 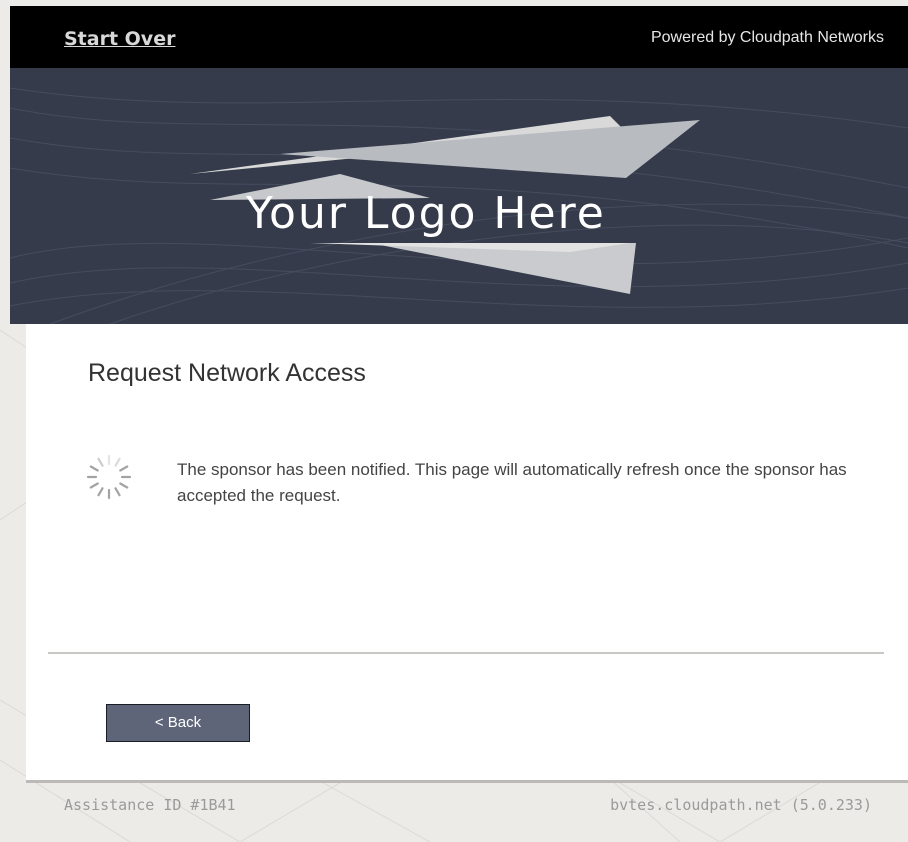 What do you see at coordinates (109, 477) in the screenshot?
I see `loading-spinner-icon` at bounding box center [109, 477].